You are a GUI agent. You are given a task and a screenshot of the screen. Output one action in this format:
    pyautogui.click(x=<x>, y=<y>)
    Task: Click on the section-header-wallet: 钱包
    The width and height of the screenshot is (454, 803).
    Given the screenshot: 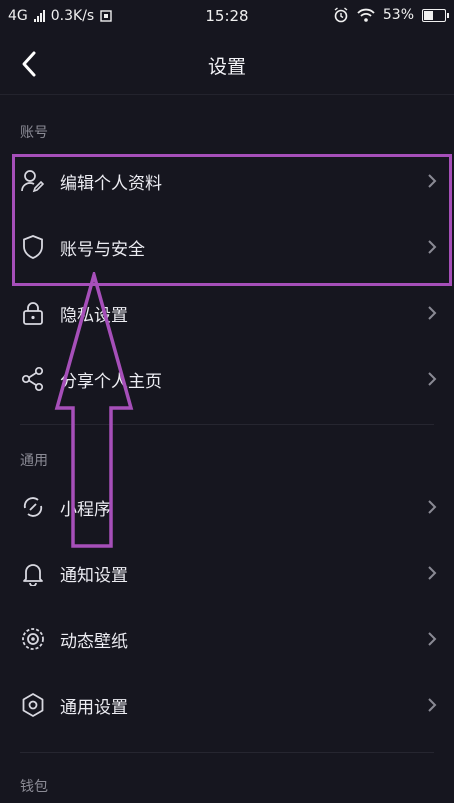 What is the action you would take?
    pyautogui.click(x=34, y=787)
    